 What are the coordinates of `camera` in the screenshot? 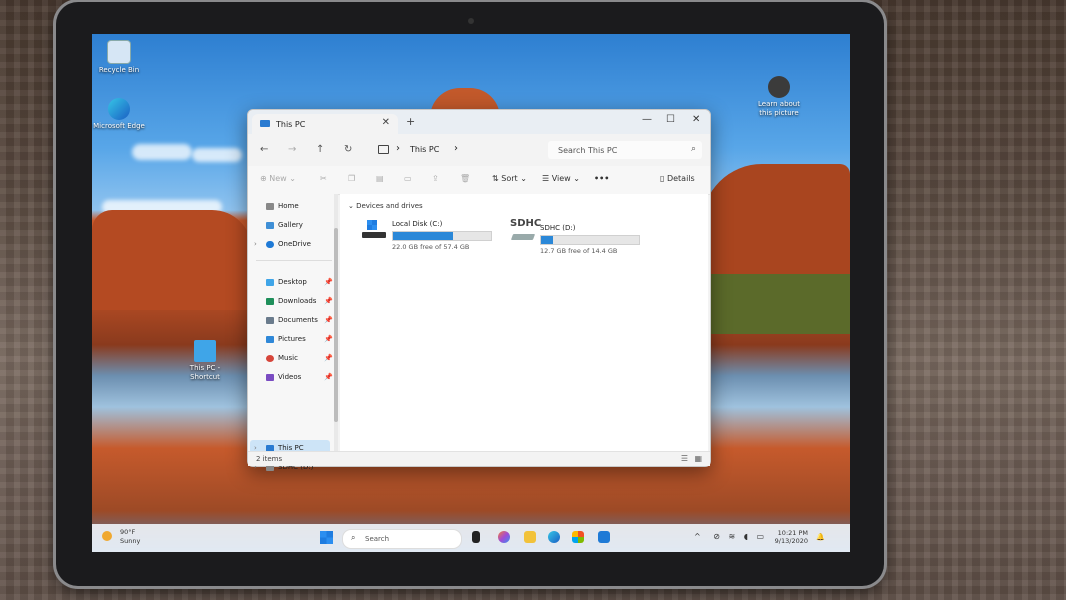 It's located at (471, 21).